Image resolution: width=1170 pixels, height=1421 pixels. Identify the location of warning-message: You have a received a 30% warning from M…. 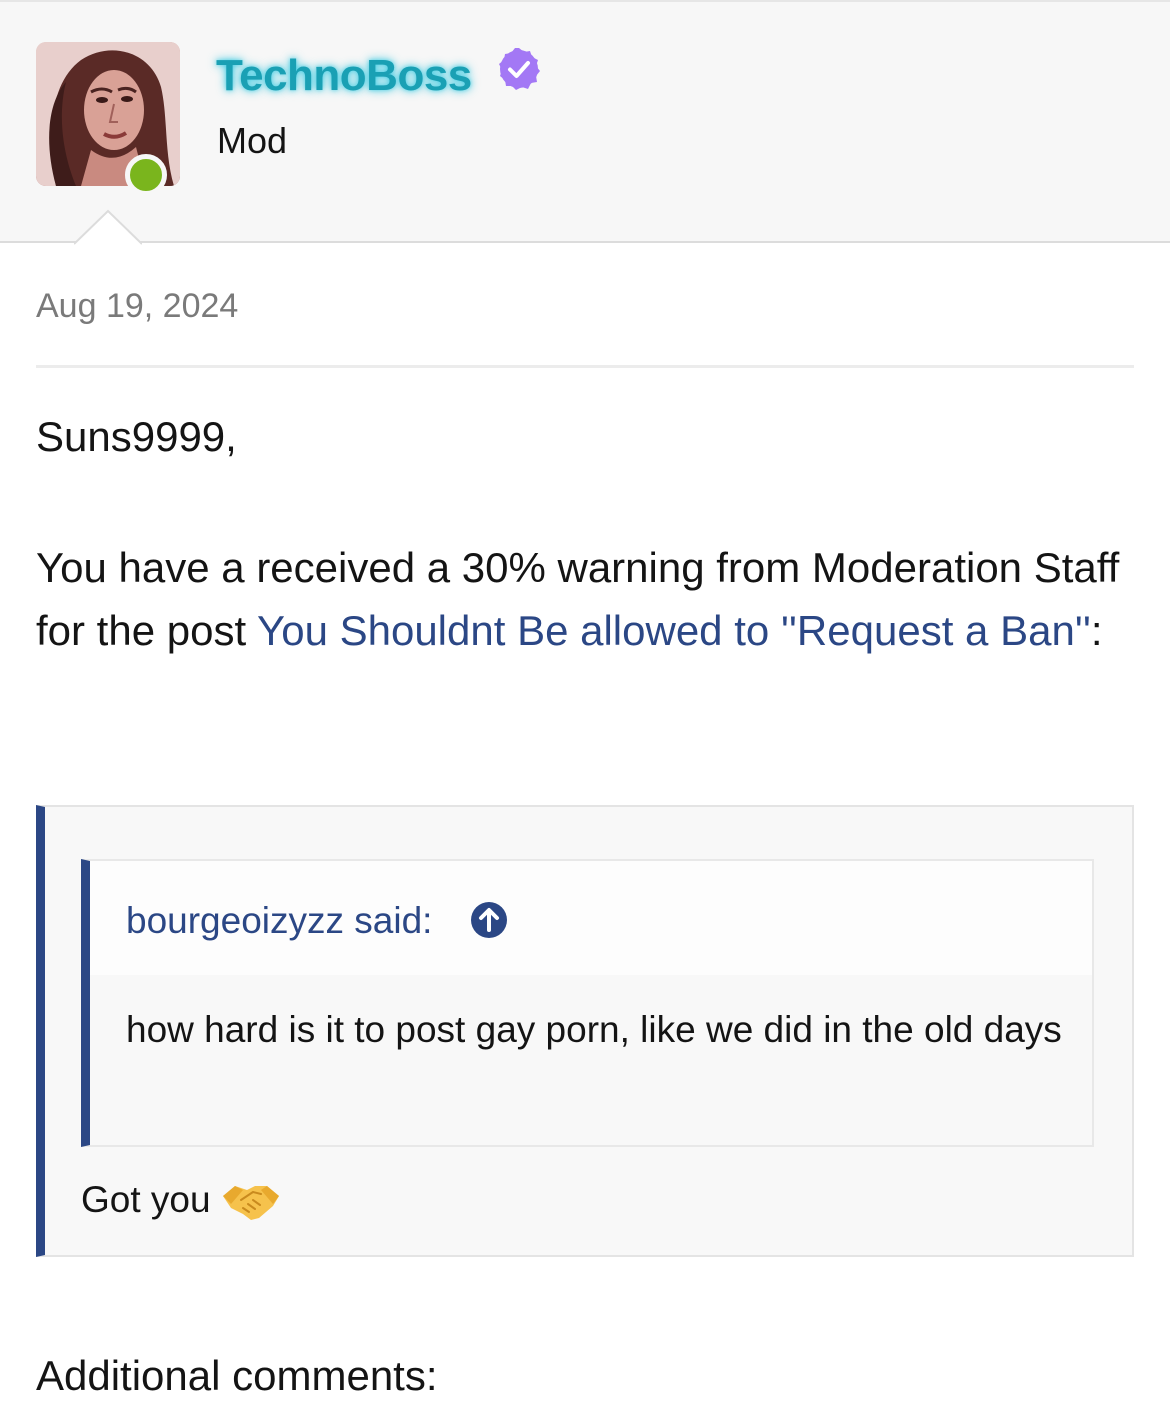
(586, 599).